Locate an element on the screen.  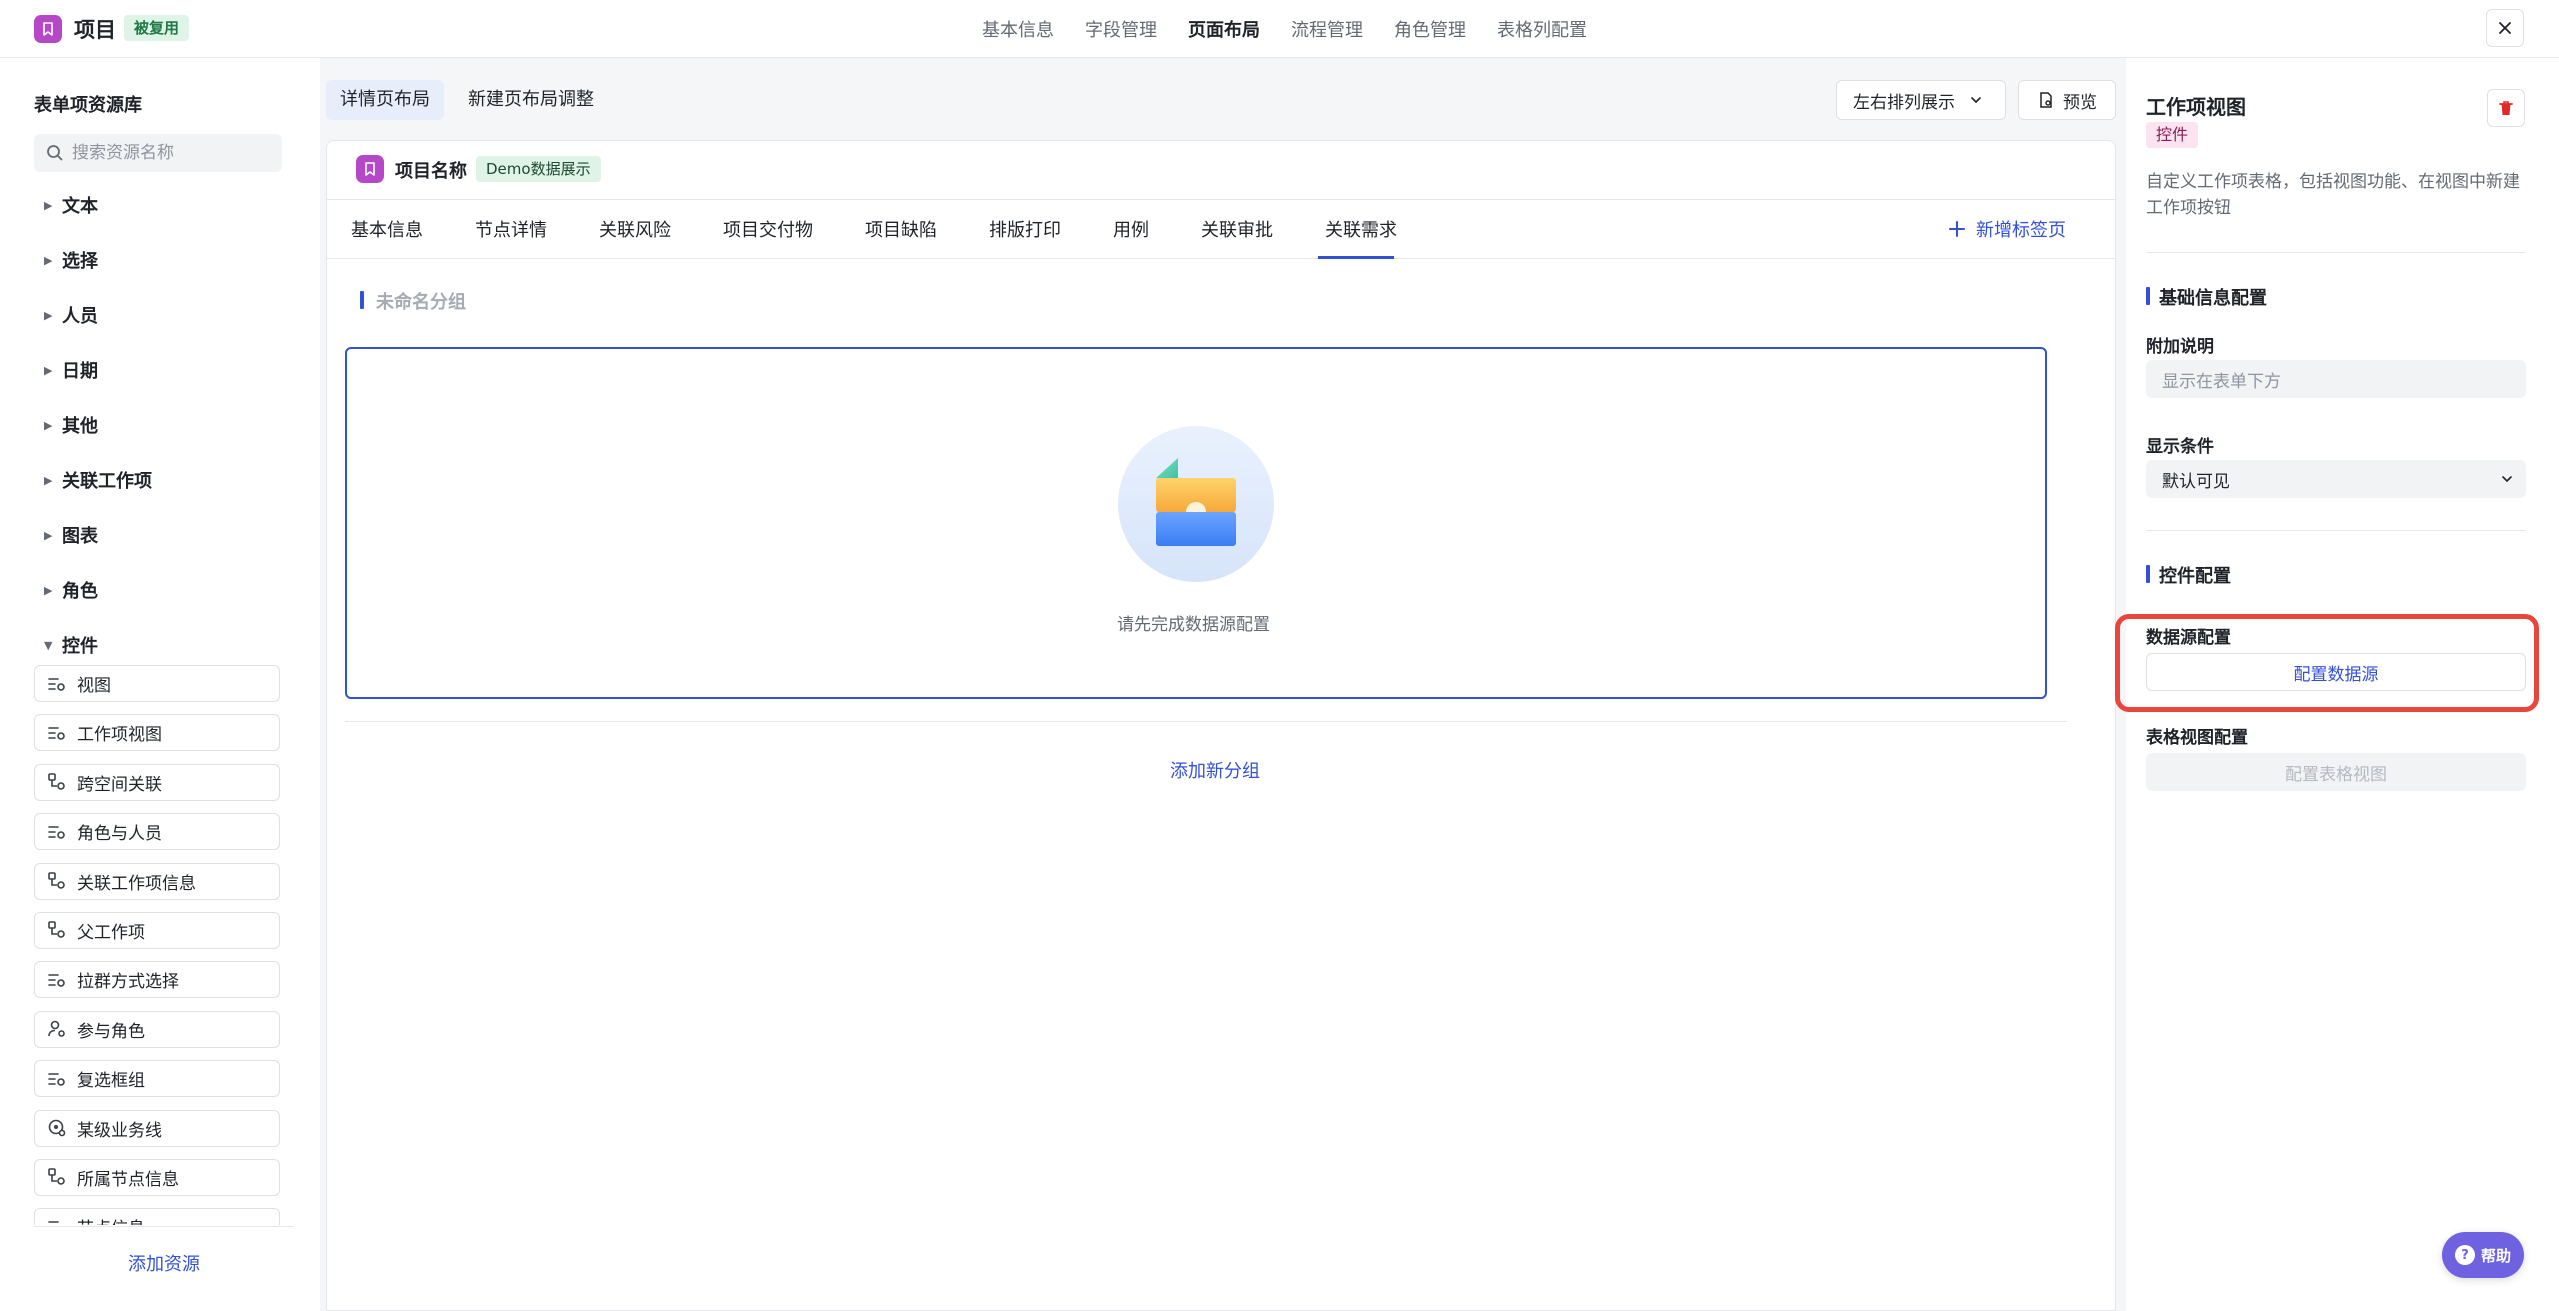
nav-tab-table-columns: 表格列配置 is located at coordinates (1542, 29).